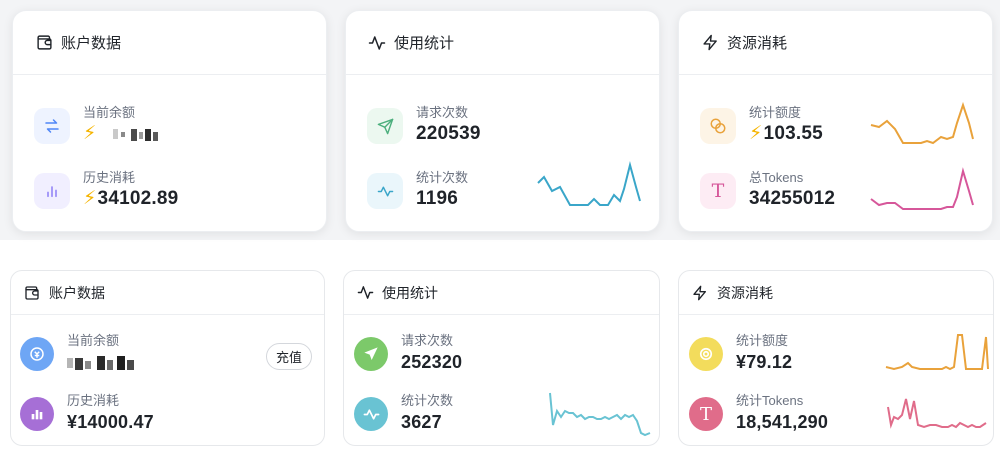  I want to click on history-stat: 历史消耗 ⚡34102.89, so click(106, 191).